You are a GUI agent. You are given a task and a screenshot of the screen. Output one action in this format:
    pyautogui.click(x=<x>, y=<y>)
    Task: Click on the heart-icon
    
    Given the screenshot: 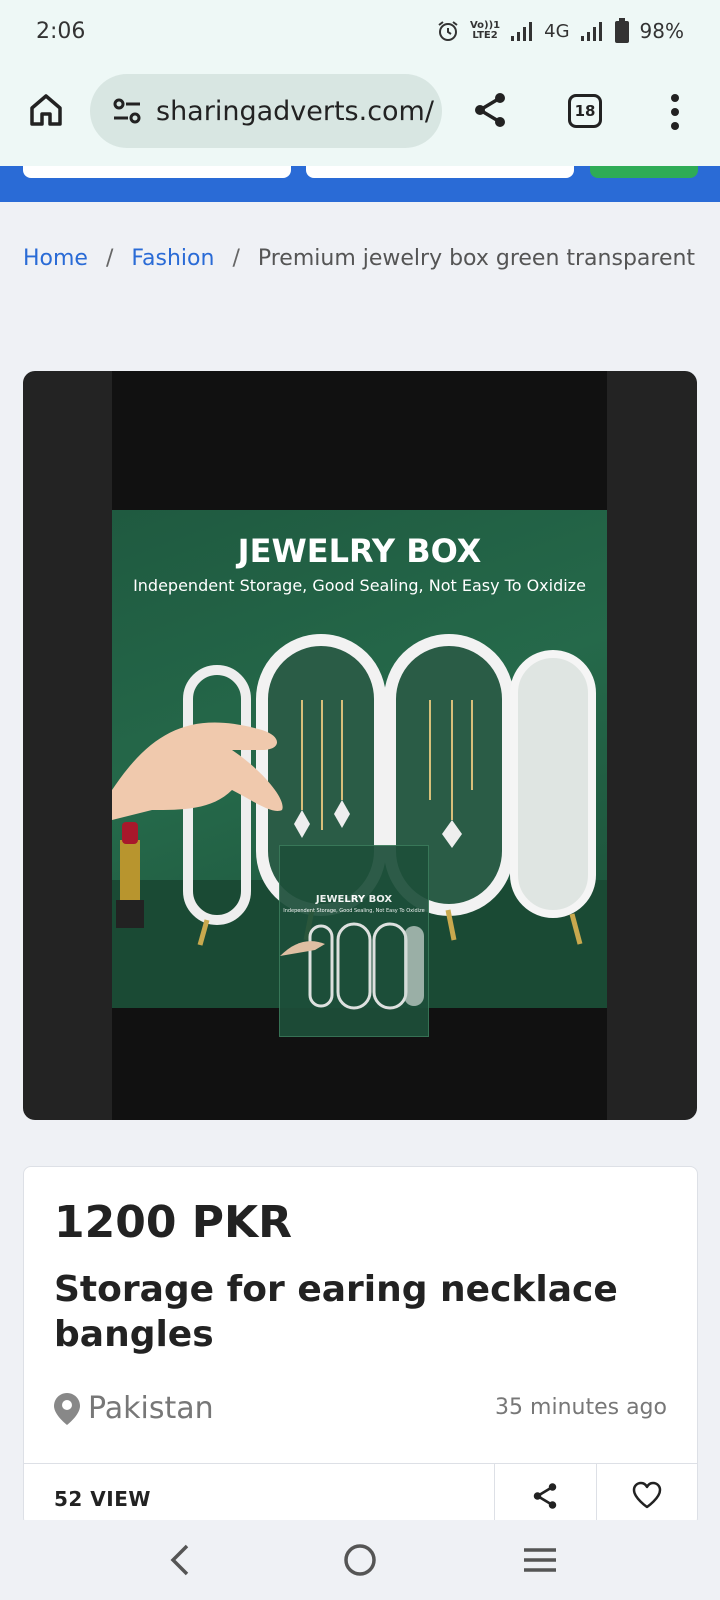 What is the action you would take?
    pyautogui.click(x=646, y=1495)
    